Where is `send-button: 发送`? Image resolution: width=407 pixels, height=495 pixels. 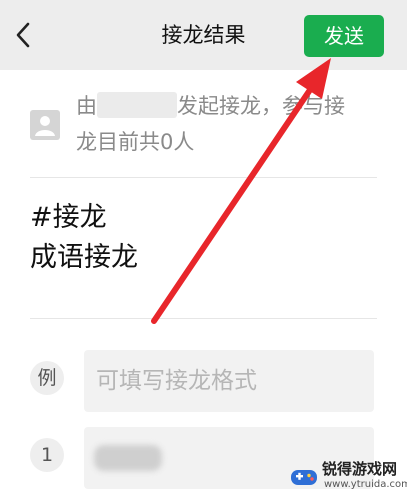
send-button: 发送 is located at coordinates (344, 36).